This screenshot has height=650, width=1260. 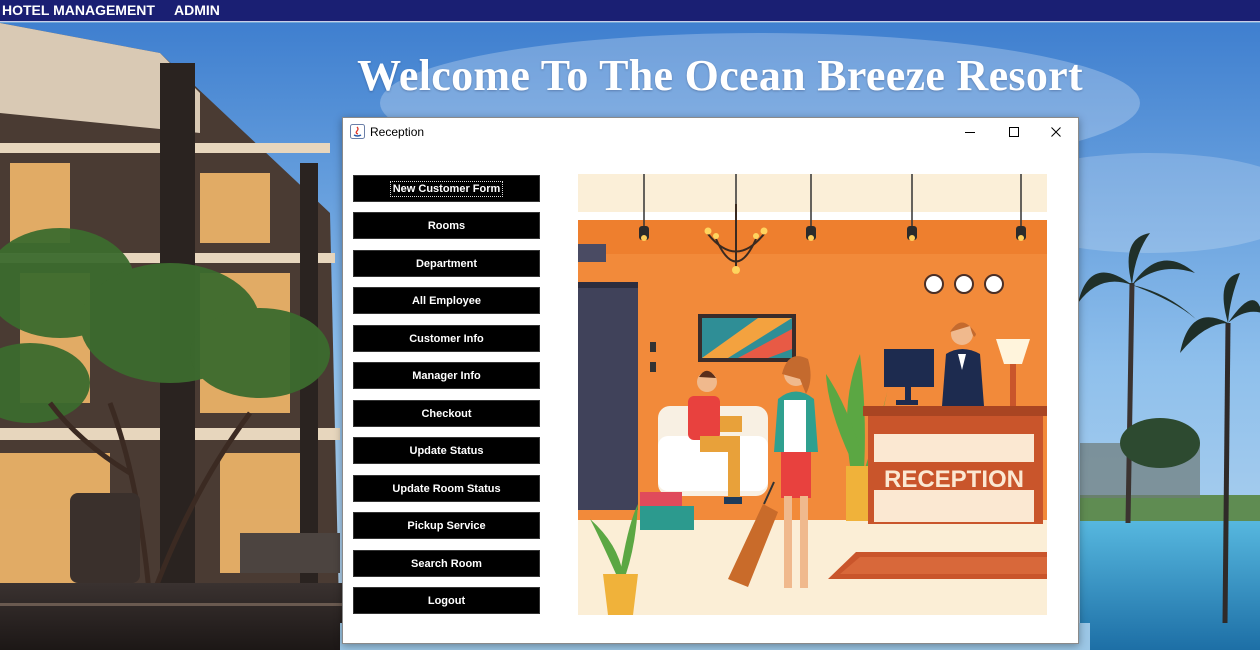 I want to click on button-label: Checkout, so click(x=446, y=413).